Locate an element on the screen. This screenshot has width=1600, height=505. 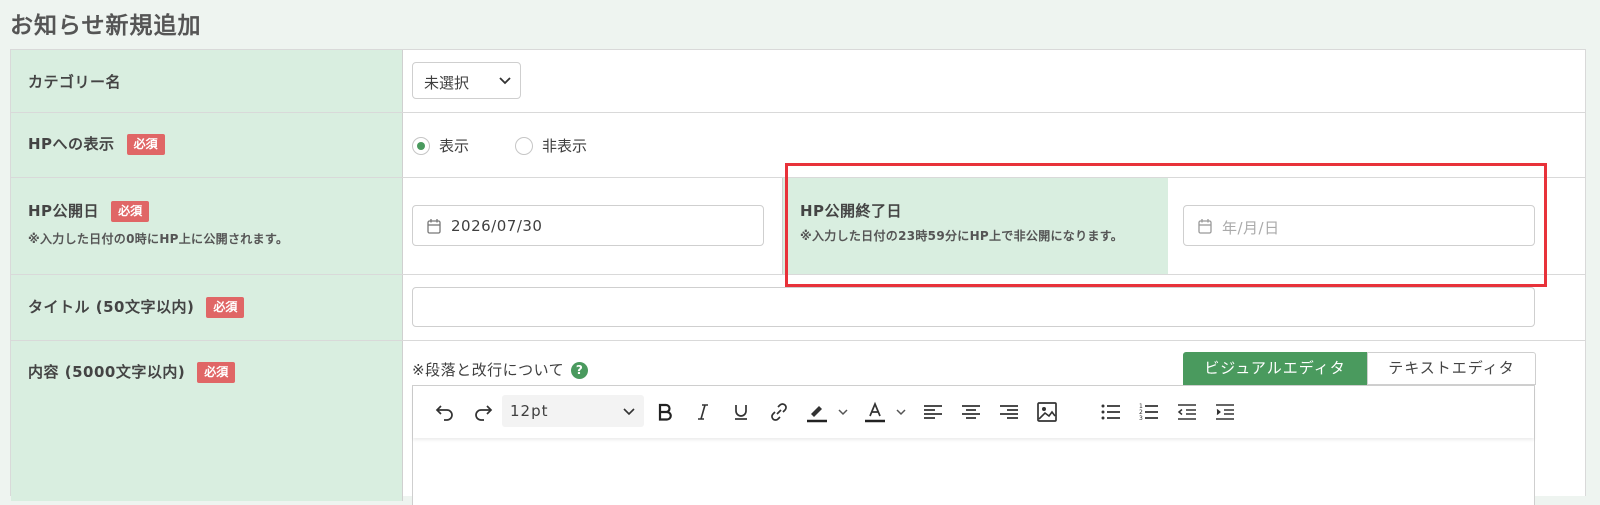
align-left-icon is located at coordinates (933, 412).